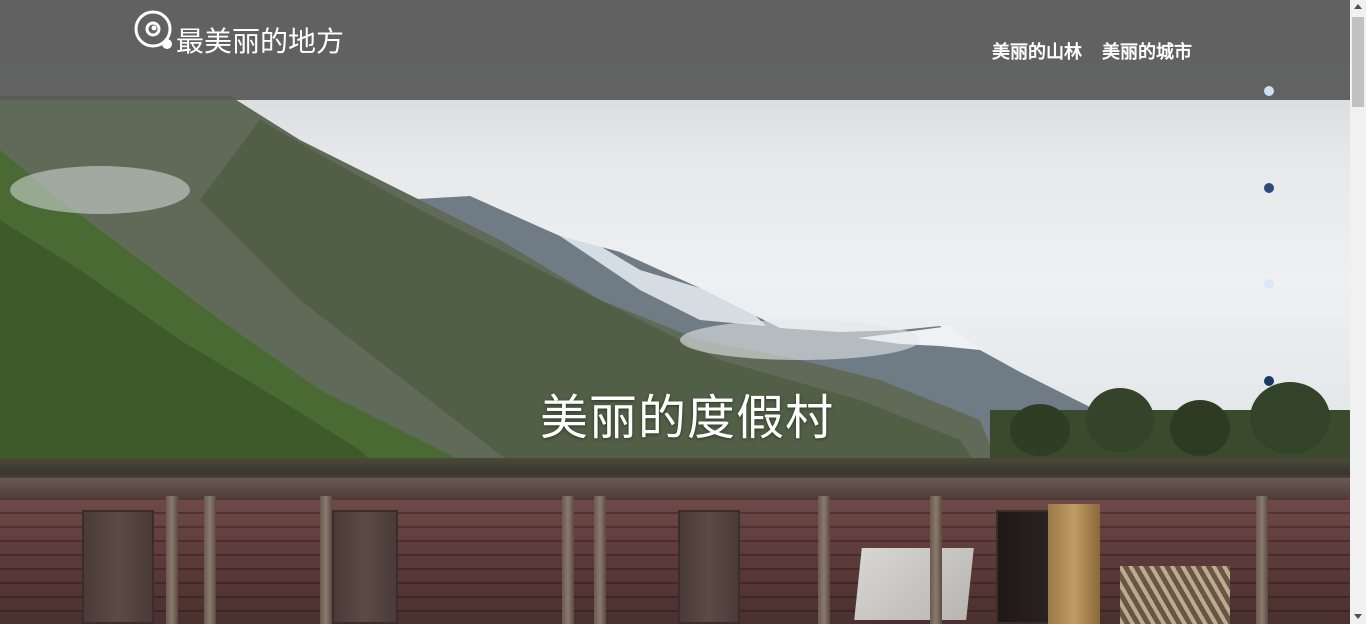 The image size is (1366, 624). What do you see at coordinates (154, 30) in the screenshot?
I see `eye-search-icon` at bounding box center [154, 30].